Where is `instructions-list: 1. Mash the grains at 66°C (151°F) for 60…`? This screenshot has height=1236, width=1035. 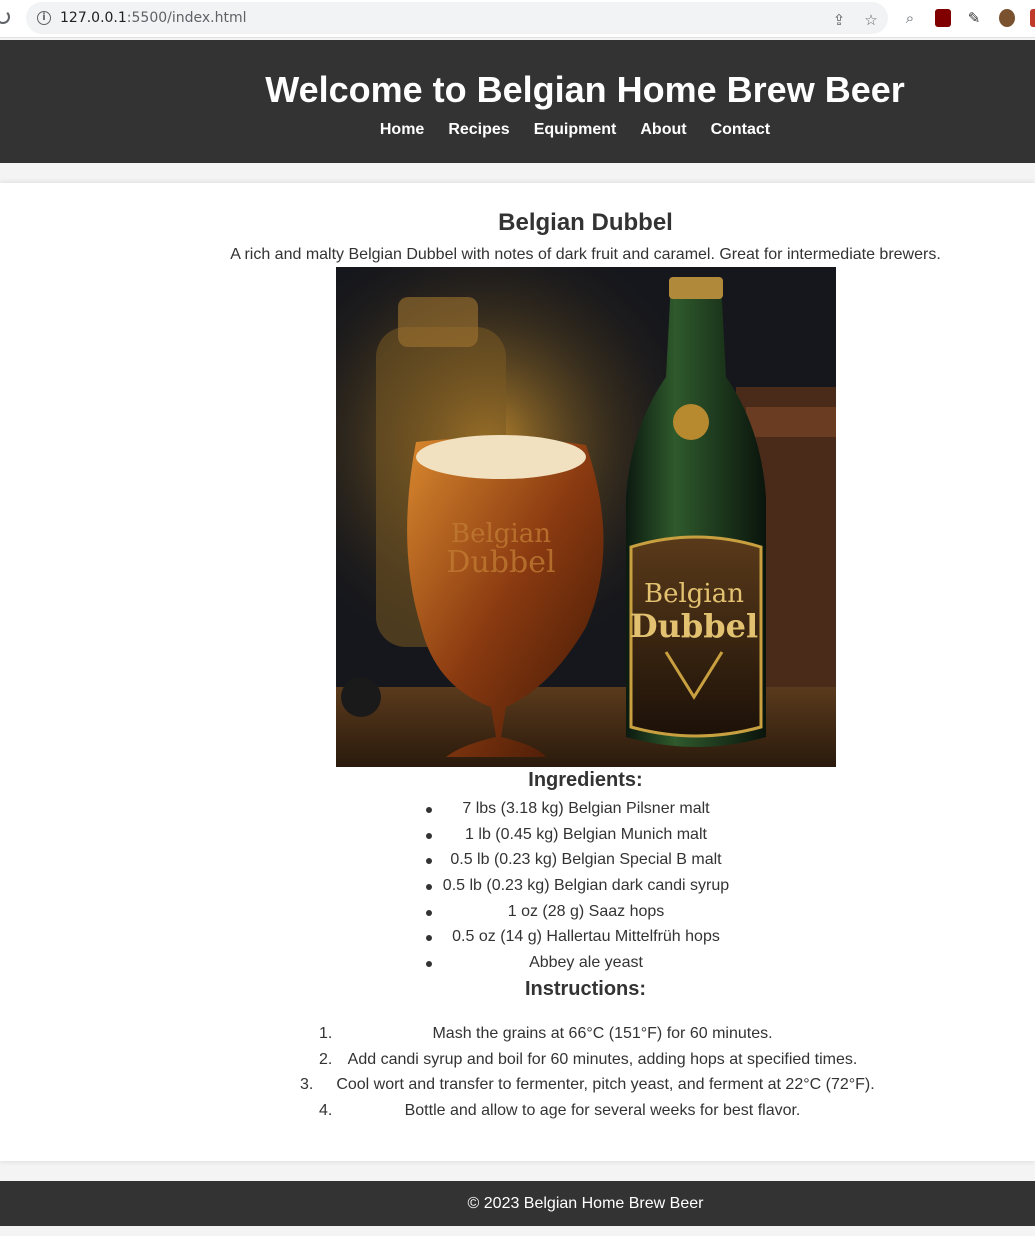
instructions-list: 1. Mash the grains at 66°C (151°F) for 60… is located at coordinates (587, 1072).